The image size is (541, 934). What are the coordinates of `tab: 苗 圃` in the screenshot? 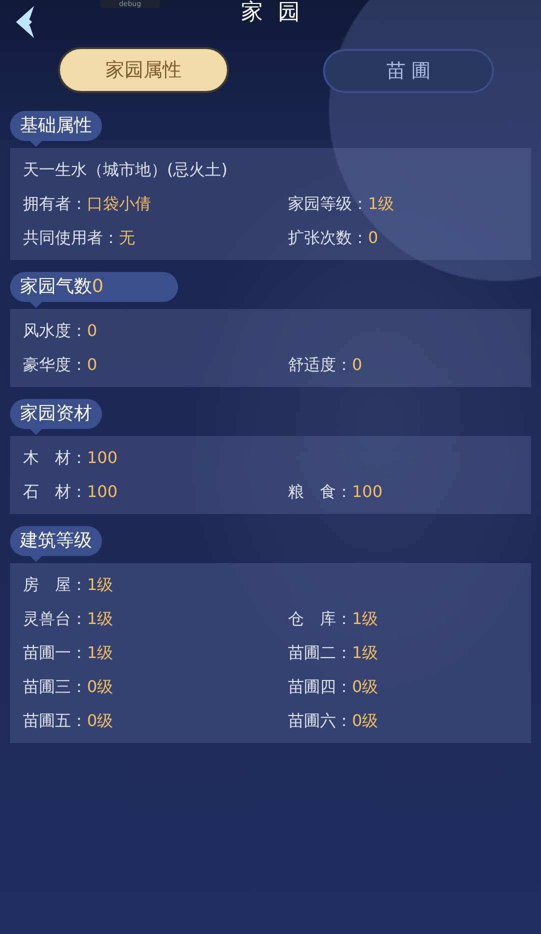 It's located at (408, 71).